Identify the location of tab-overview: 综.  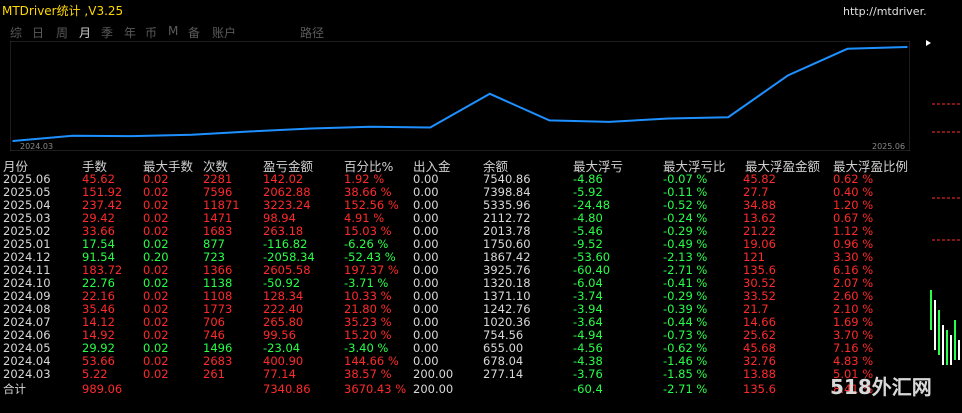
(16, 32).